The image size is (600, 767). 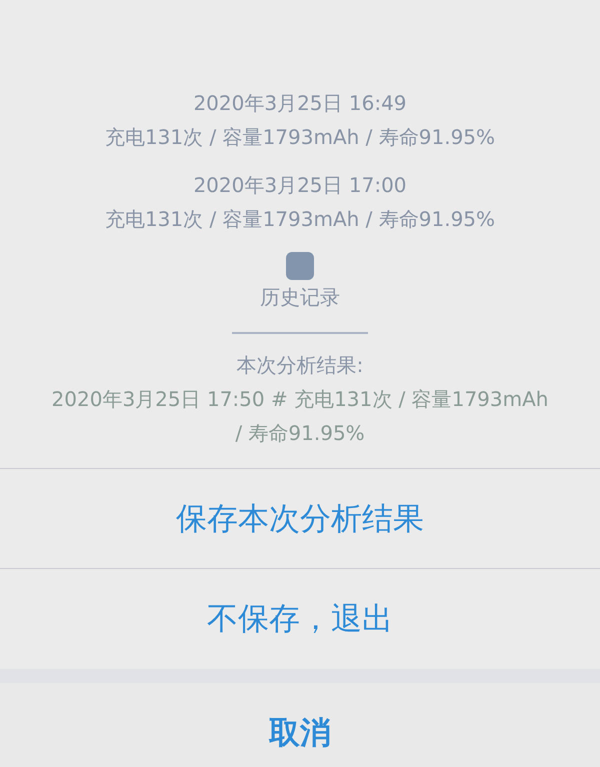 What do you see at coordinates (300, 103) in the screenshot?
I see `record-datetime: 2020年3月25日 16:49` at bounding box center [300, 103].